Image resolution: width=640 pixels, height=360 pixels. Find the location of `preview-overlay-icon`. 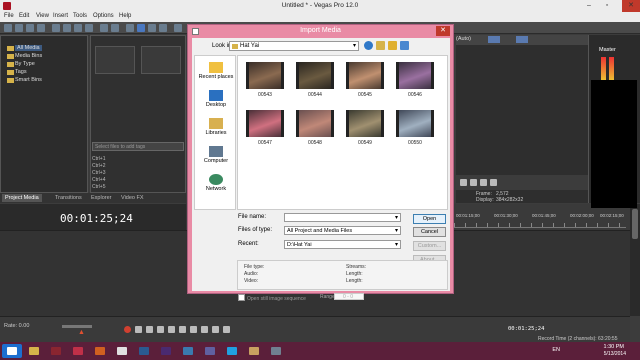

preview-overlay-icon is located at coordinates (522, 39).